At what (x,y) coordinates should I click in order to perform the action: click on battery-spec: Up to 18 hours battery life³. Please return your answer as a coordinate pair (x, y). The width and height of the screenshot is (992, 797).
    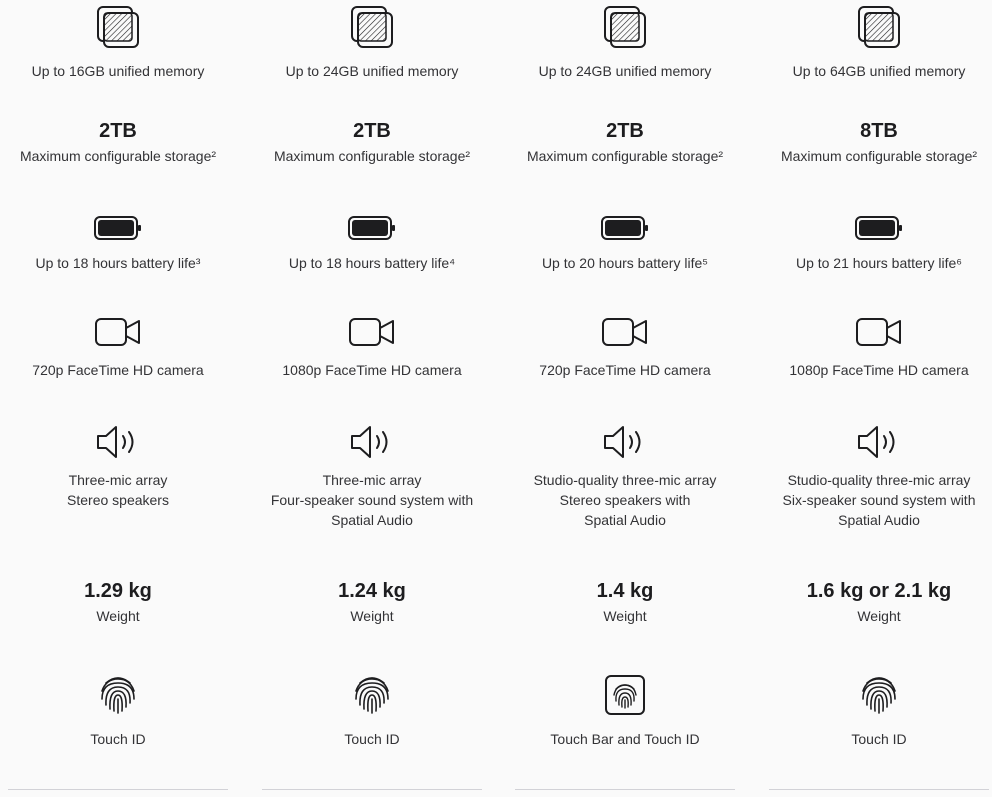
    Looking at the image, I should click on (119, 244).